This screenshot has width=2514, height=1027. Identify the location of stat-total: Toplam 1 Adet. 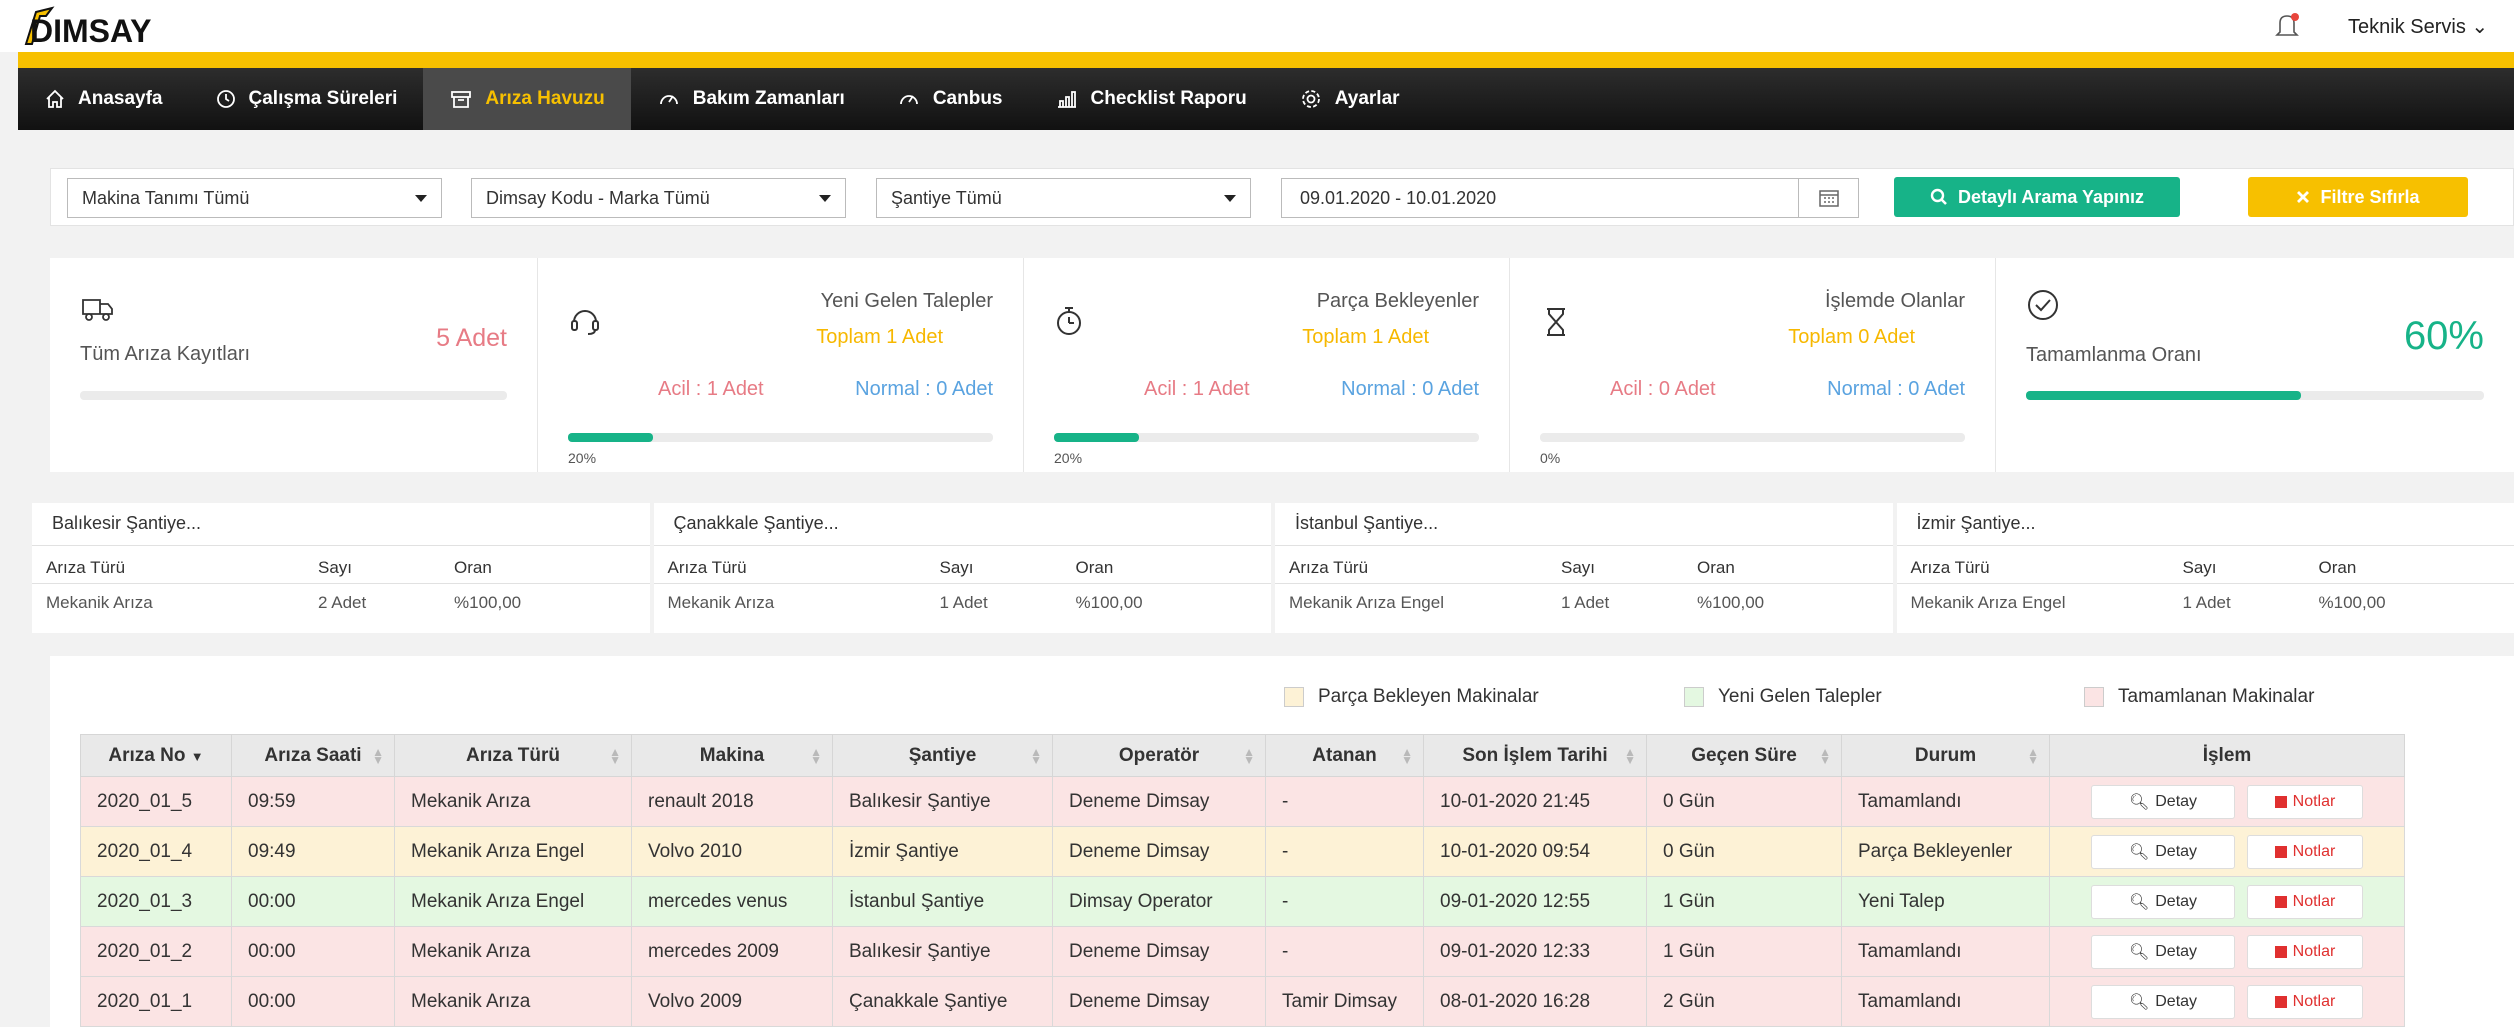
(1365, 337).